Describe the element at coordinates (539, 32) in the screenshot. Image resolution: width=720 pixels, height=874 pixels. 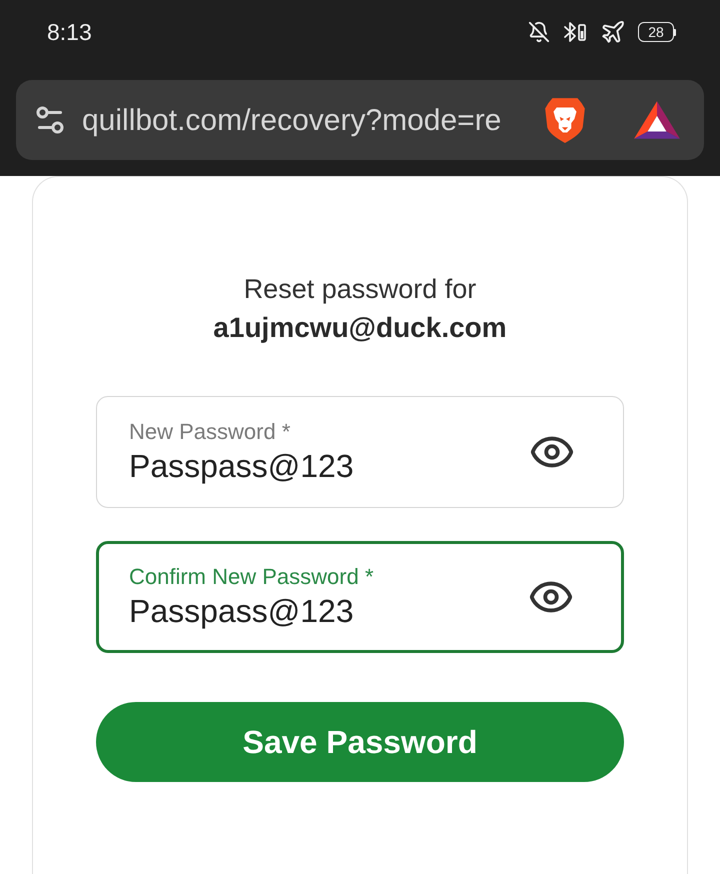
I see `bell-off-icon` at that location.